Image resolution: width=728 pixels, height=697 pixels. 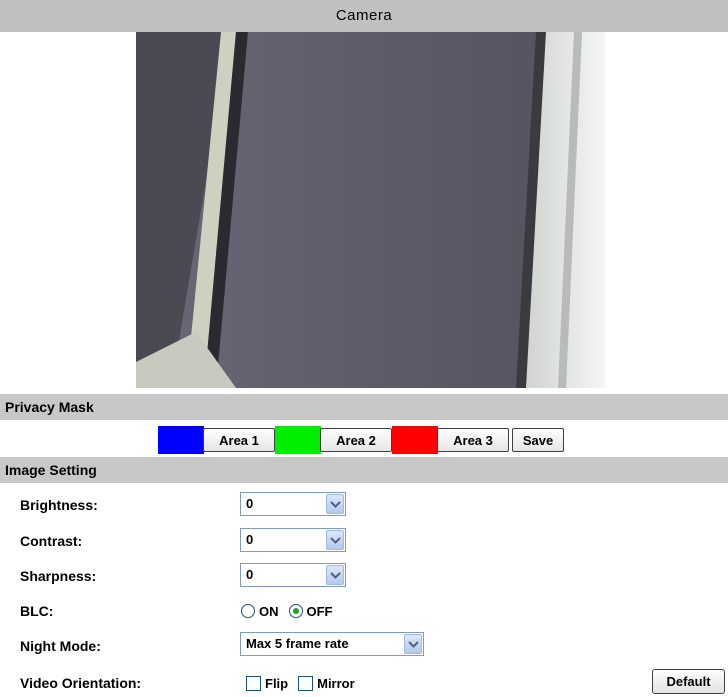 I want to click on area-3-color-swatch, so click(x=415, y=440).